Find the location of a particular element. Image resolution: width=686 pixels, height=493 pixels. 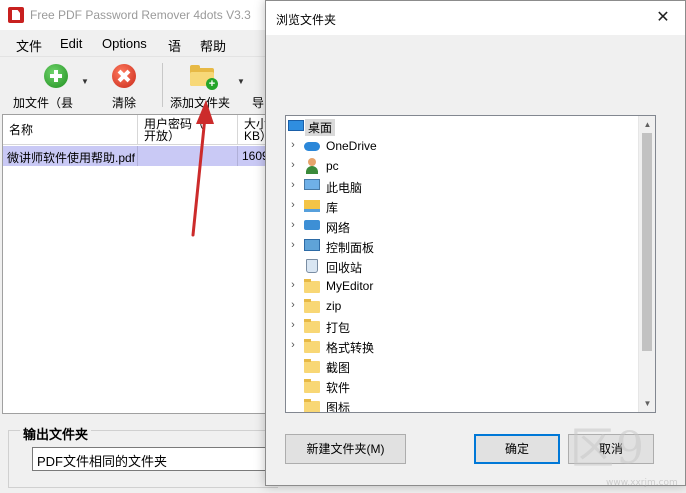

clear-icon is located at coordinates (124, 76).